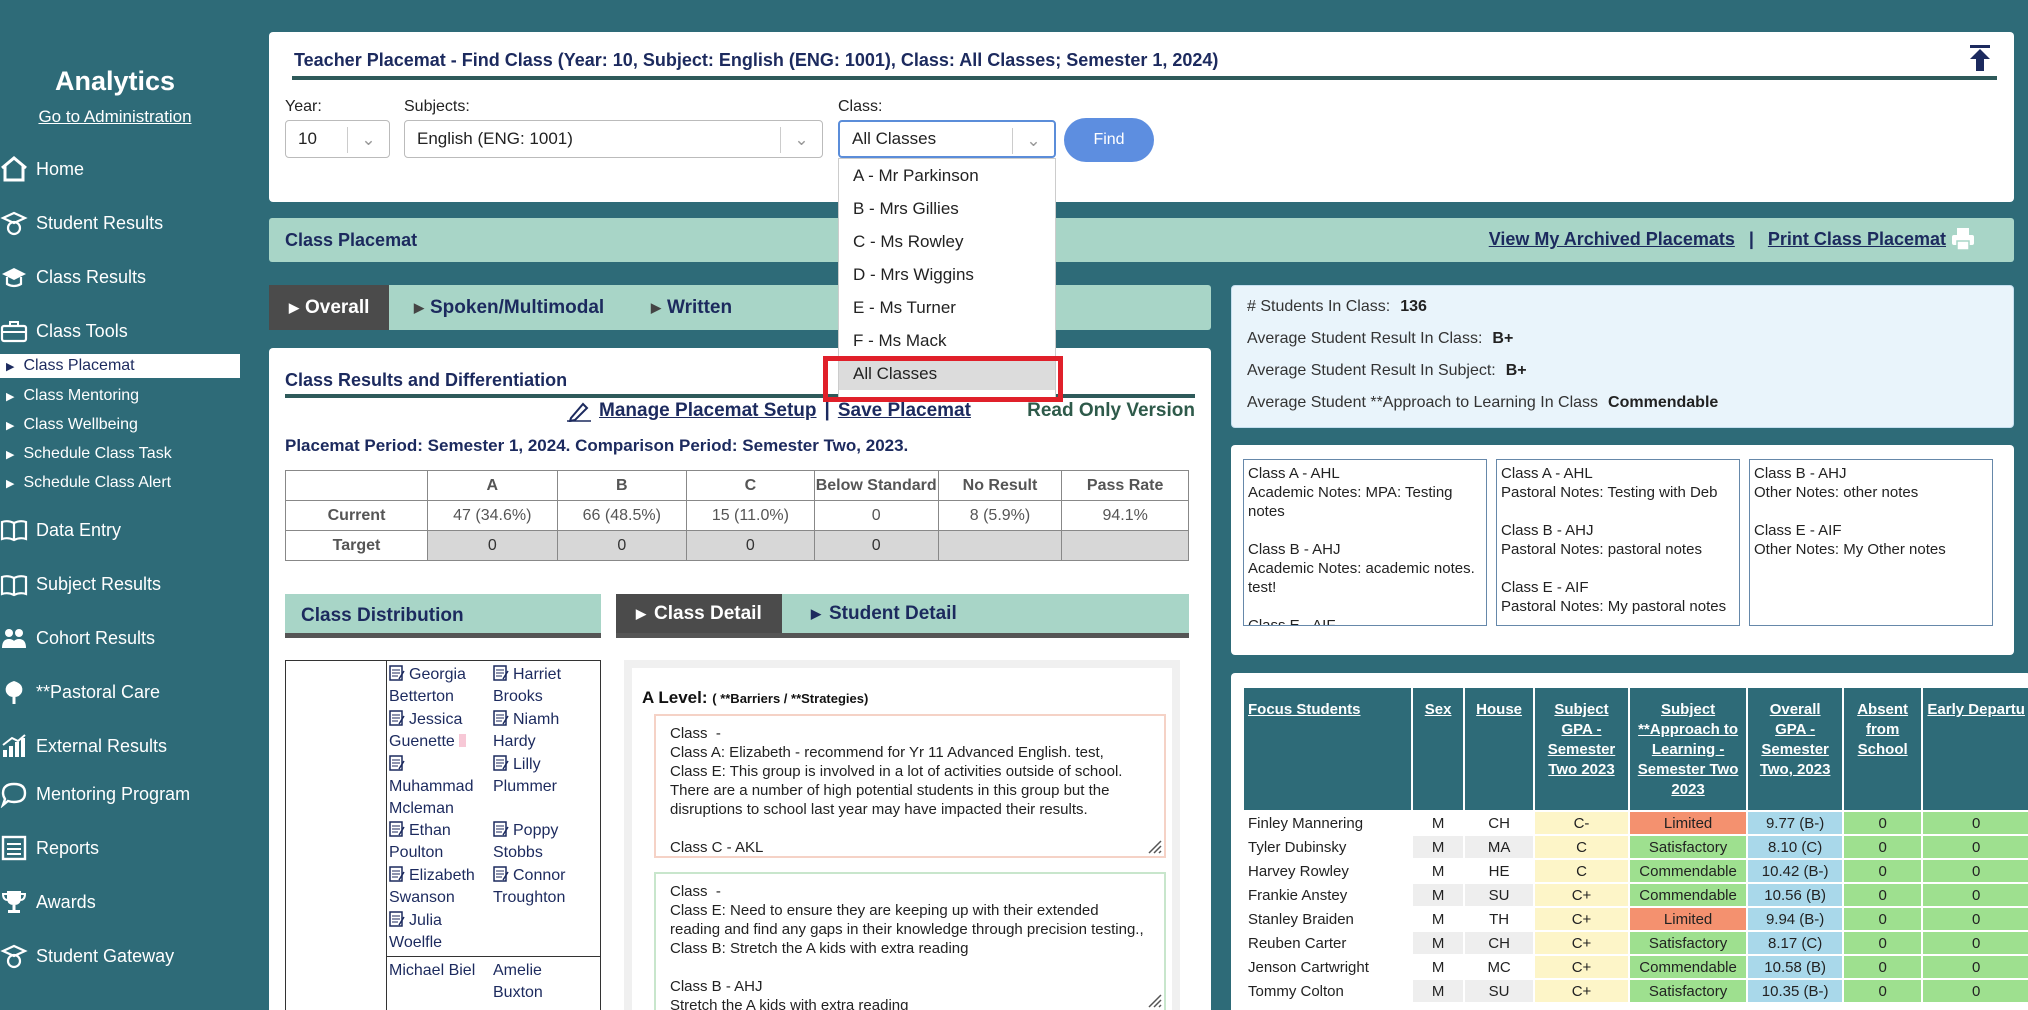 Image resolution: width=2028 pixels, height=1010 pixels. Describe the element at coordinates (120, 277) in the screenshot. I see `sidebar-item-class-results: Class Results` at that location.